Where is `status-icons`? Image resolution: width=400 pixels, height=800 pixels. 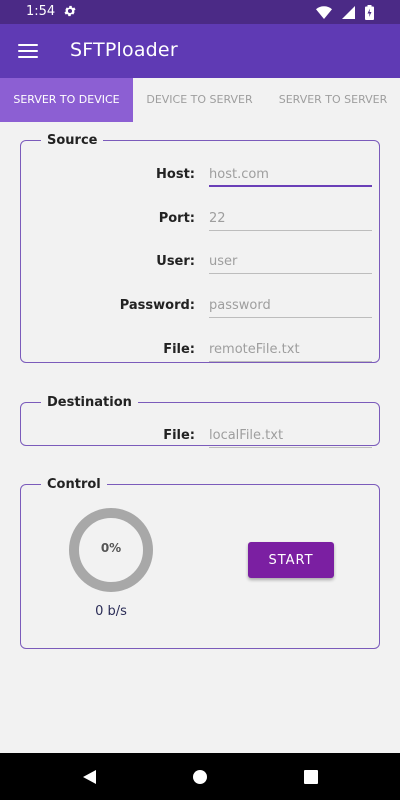 status-icons is located at coordinates (345, 12).